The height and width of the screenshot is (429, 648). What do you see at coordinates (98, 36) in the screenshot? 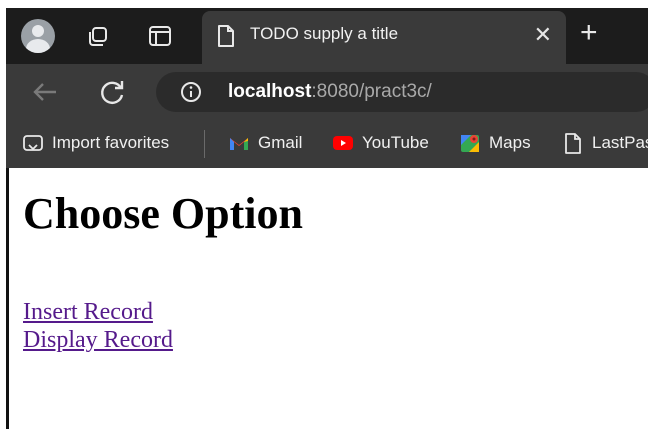
I see `workspaces-icon` at bounding box center [98, 36].